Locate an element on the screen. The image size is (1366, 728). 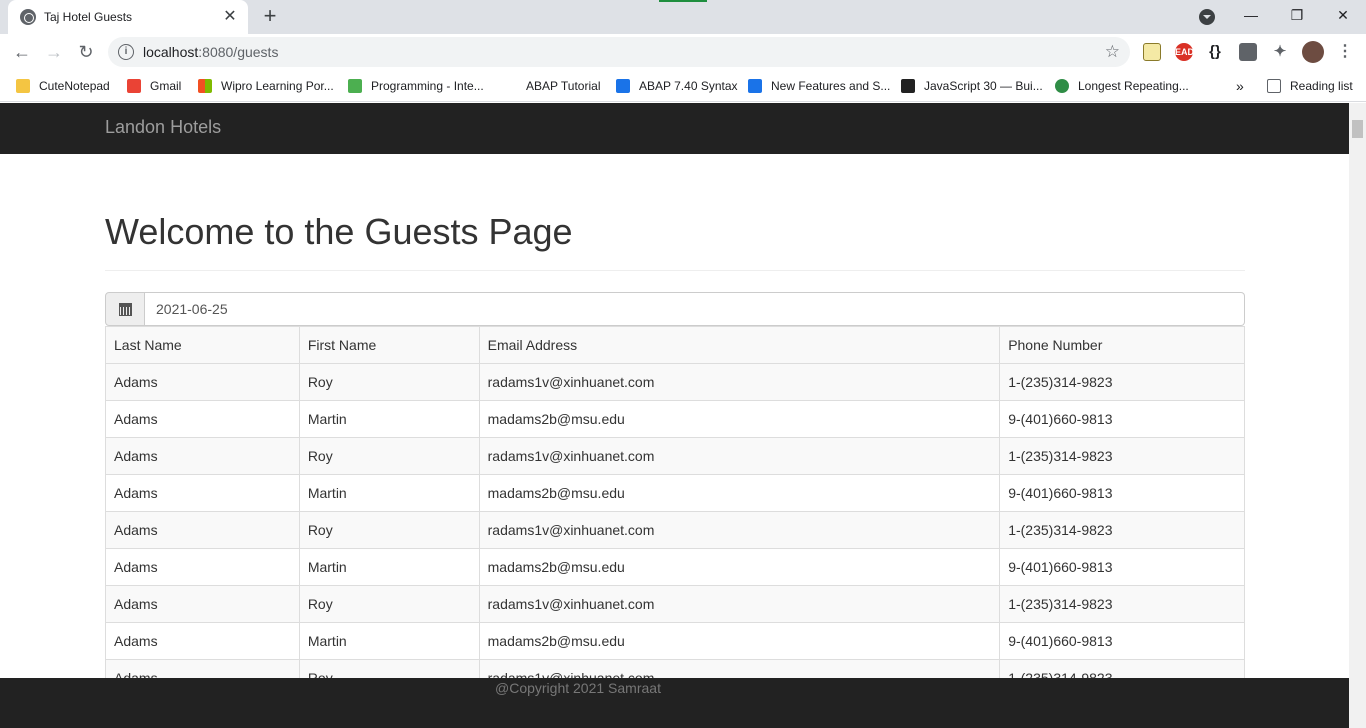
close-window-button: ✕ is located at coordinates (1343, 15).